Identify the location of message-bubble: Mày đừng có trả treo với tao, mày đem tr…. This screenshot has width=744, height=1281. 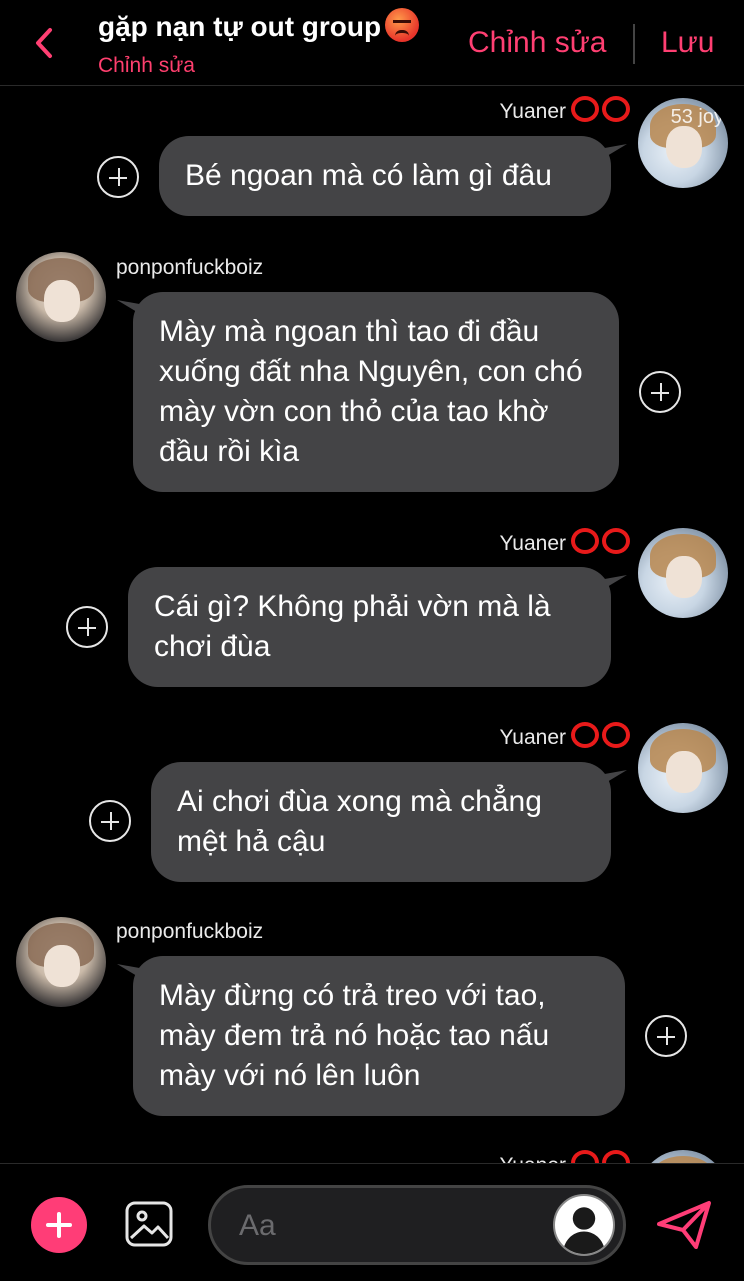
(379, 1036).